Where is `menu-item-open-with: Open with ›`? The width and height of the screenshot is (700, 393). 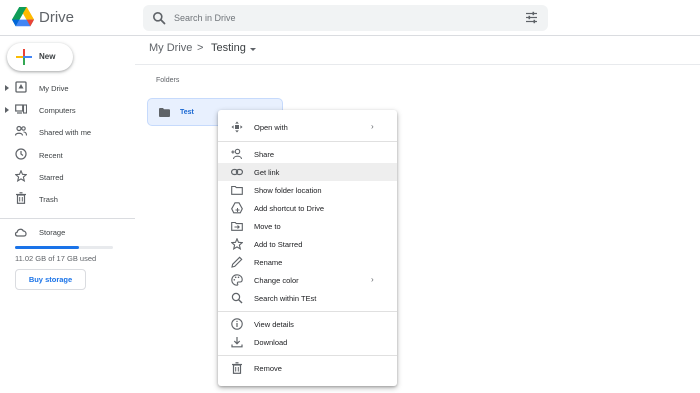
menu-item-open-with: Open with › is located at coordinates (307, 127).